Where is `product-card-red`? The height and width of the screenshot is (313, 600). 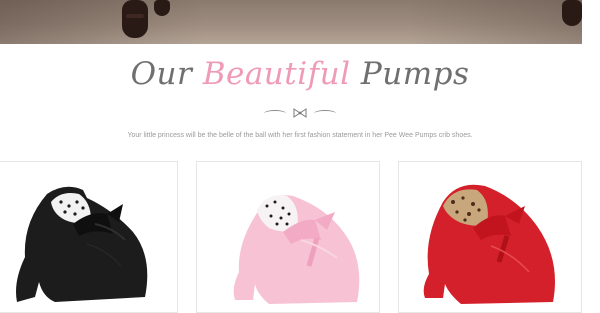 product-card-red is located at coordinates (490, 237).